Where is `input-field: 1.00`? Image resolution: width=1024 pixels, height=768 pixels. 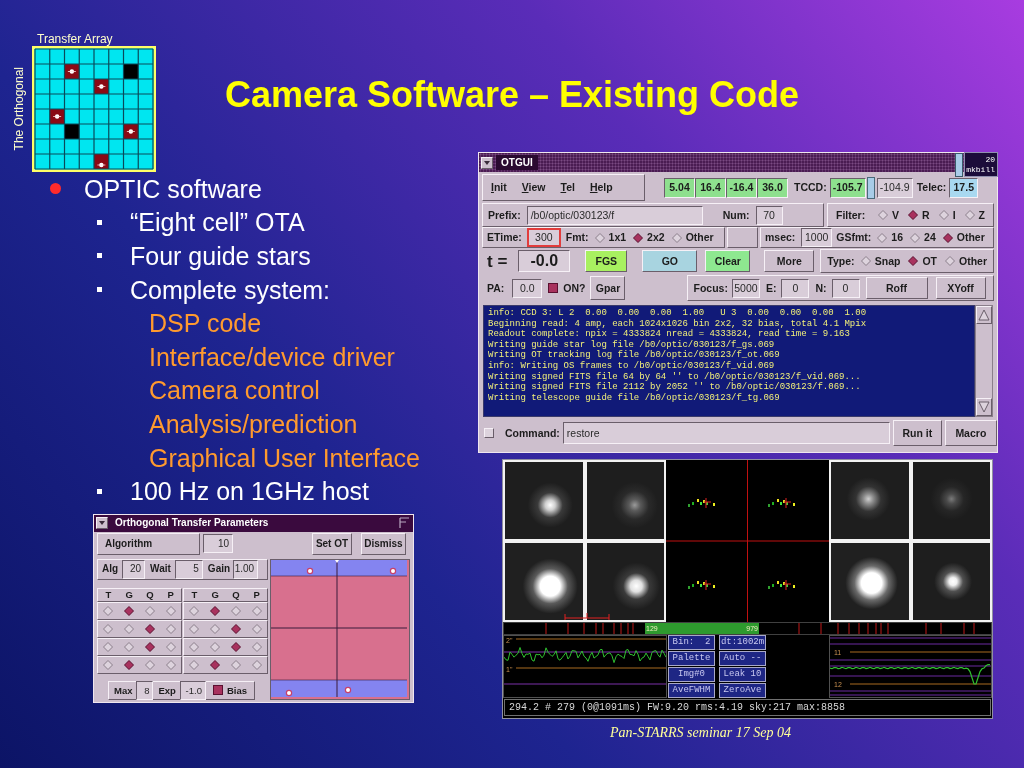
input-field: 1.00 is located at coordinates (246, 569).